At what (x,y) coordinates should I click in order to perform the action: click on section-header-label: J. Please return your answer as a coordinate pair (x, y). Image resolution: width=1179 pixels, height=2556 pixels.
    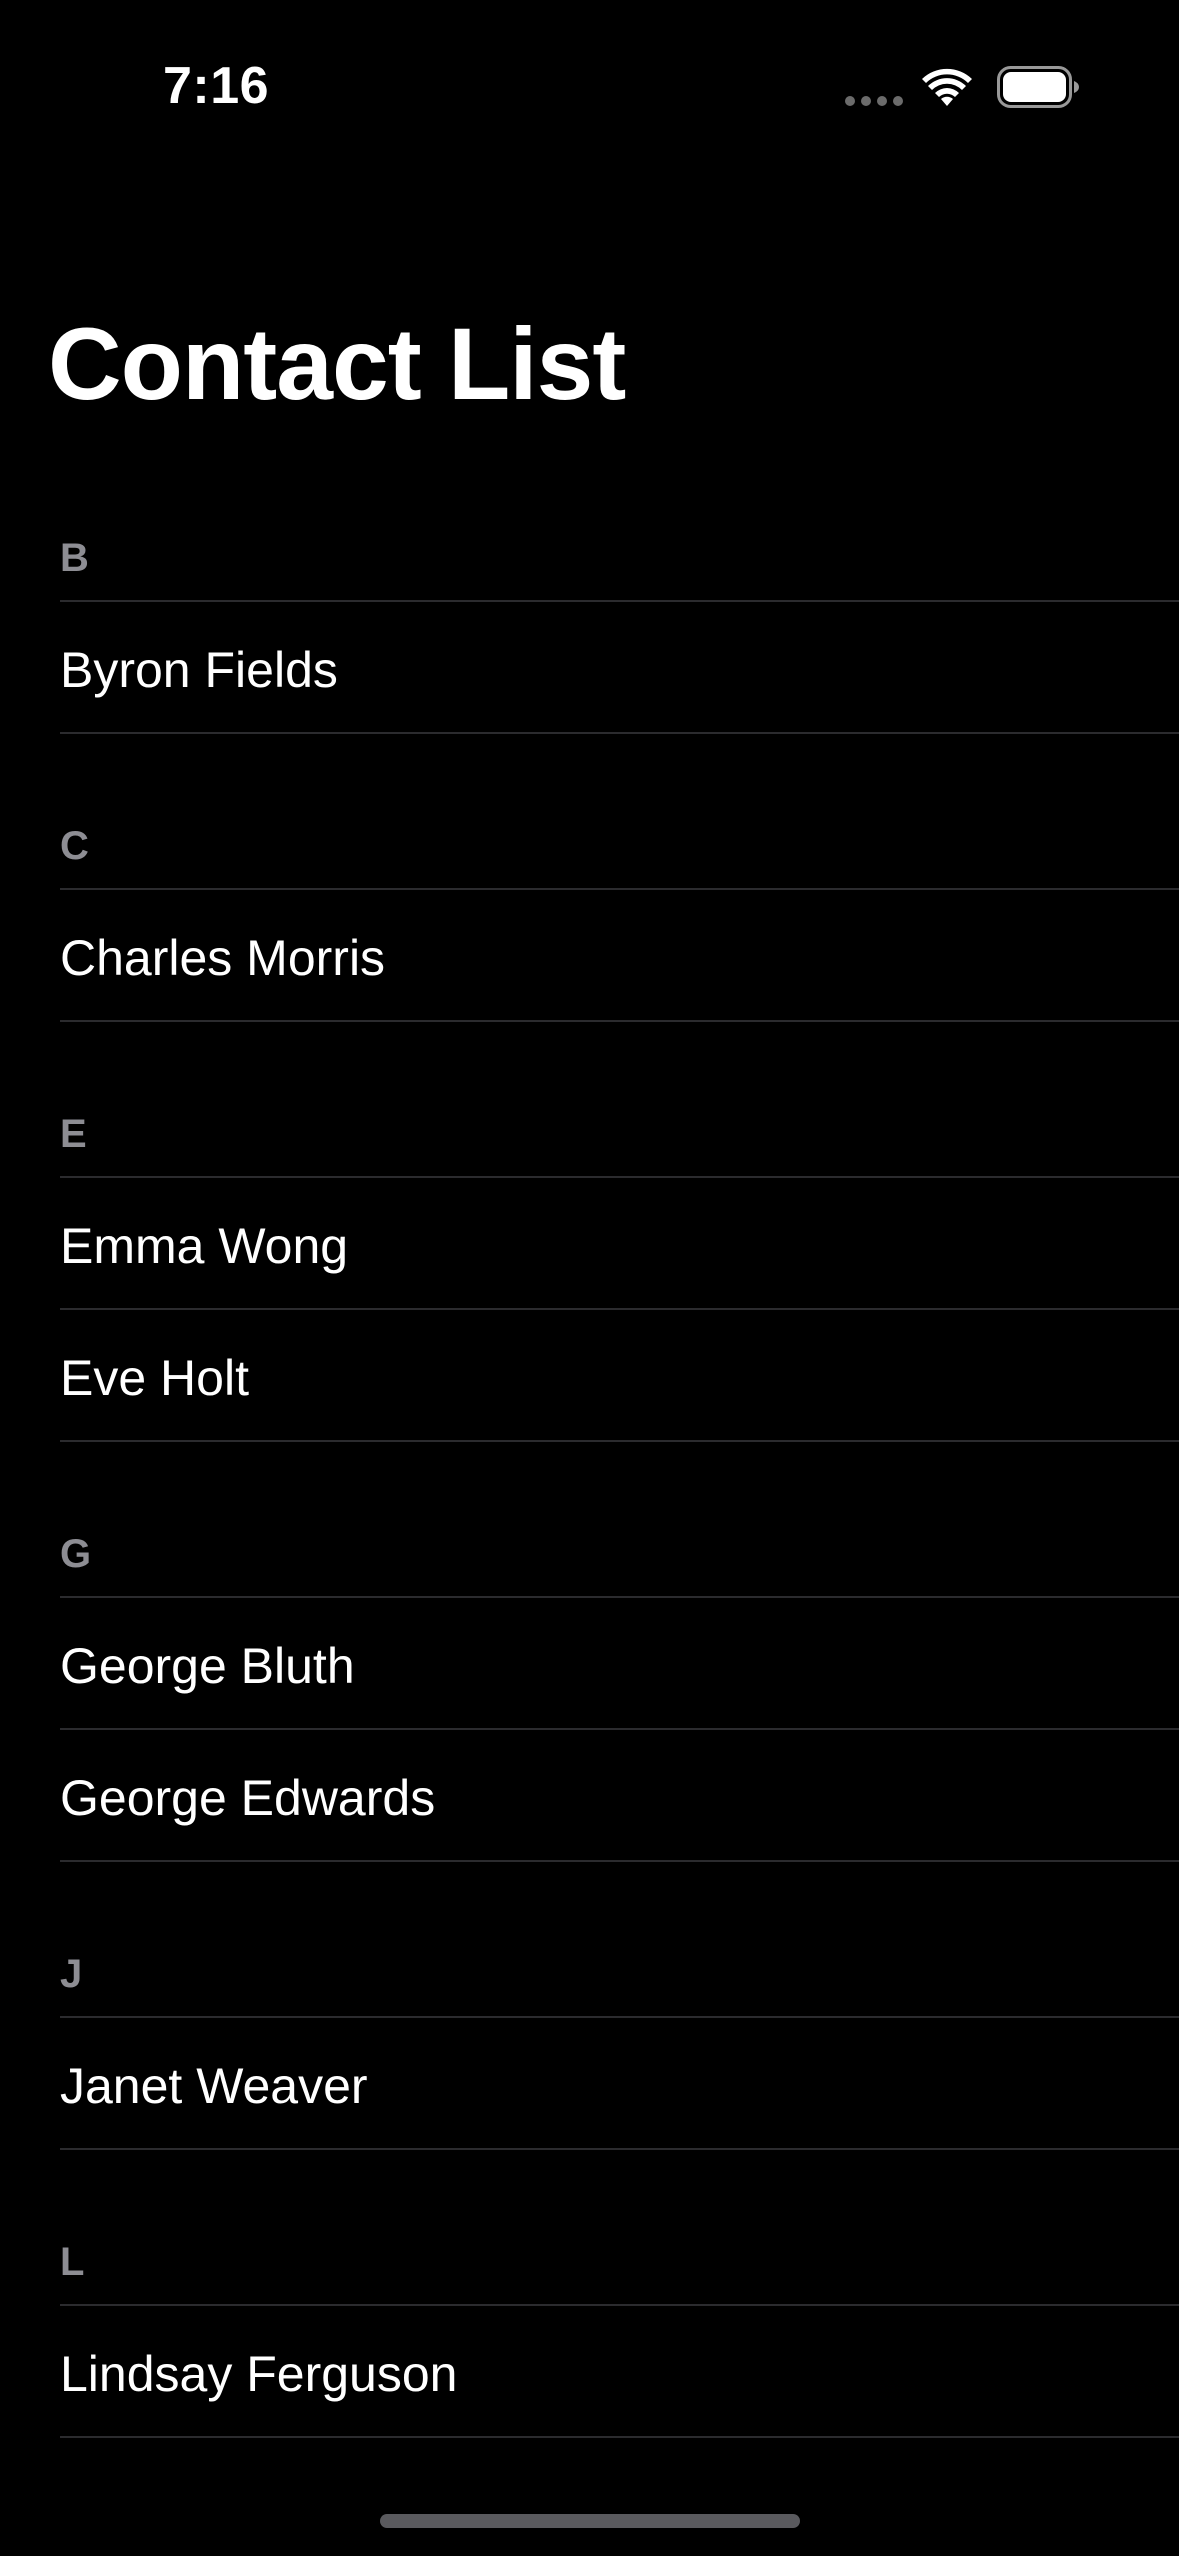
    Looking at the image, I should click on (71, 1974).